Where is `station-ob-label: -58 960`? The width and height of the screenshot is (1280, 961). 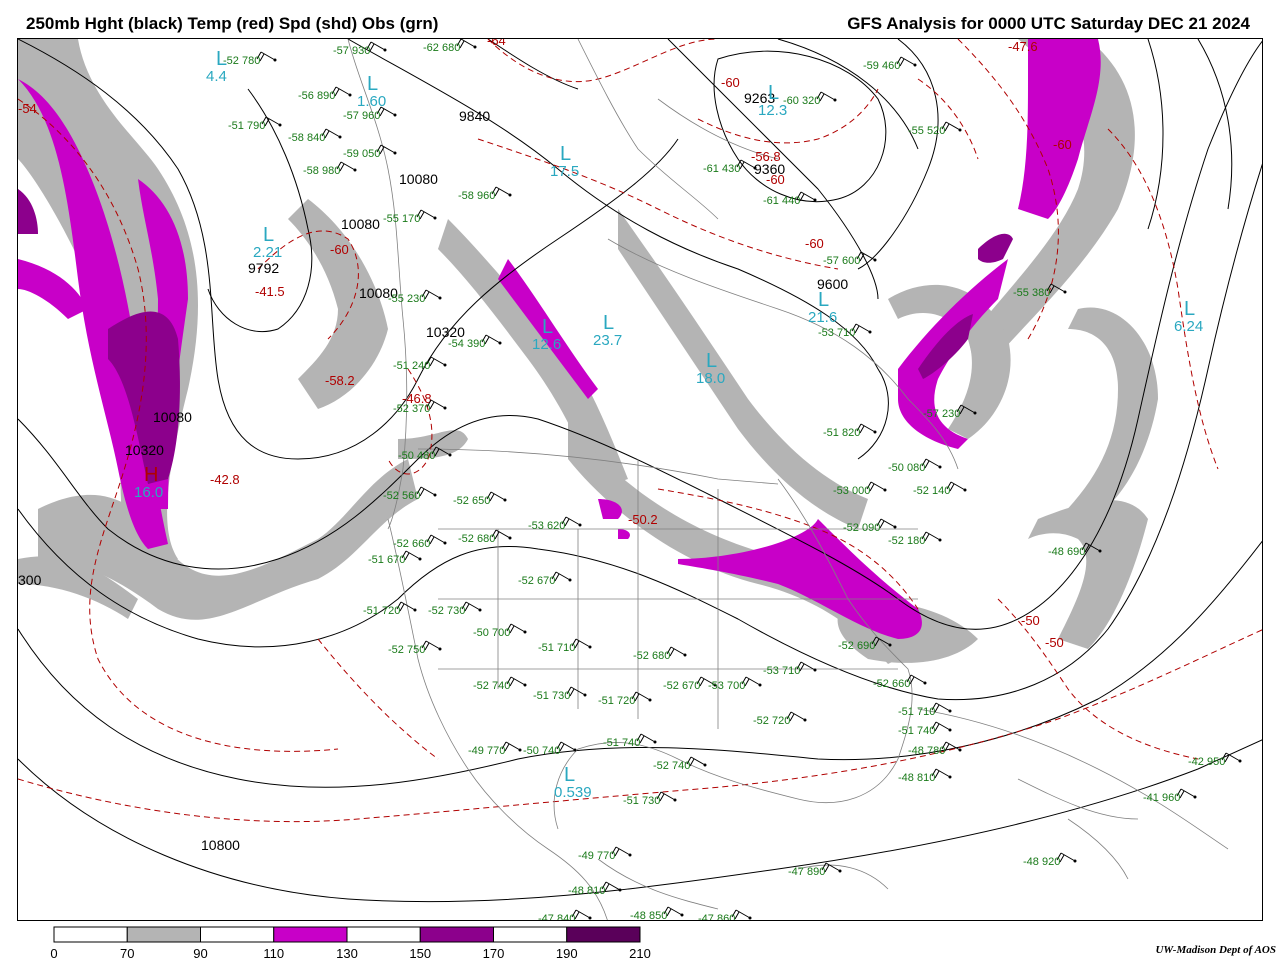 station-ob-label: -58 960 is located at coordinates (476, 196).